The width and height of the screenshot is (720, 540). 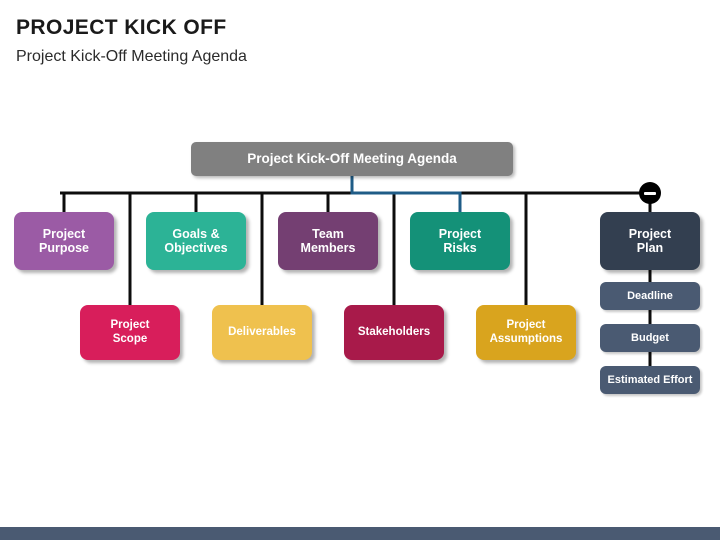 I want to click on node-goals-objectives-label: Goals & Objectives, so click(x=196, y=241).